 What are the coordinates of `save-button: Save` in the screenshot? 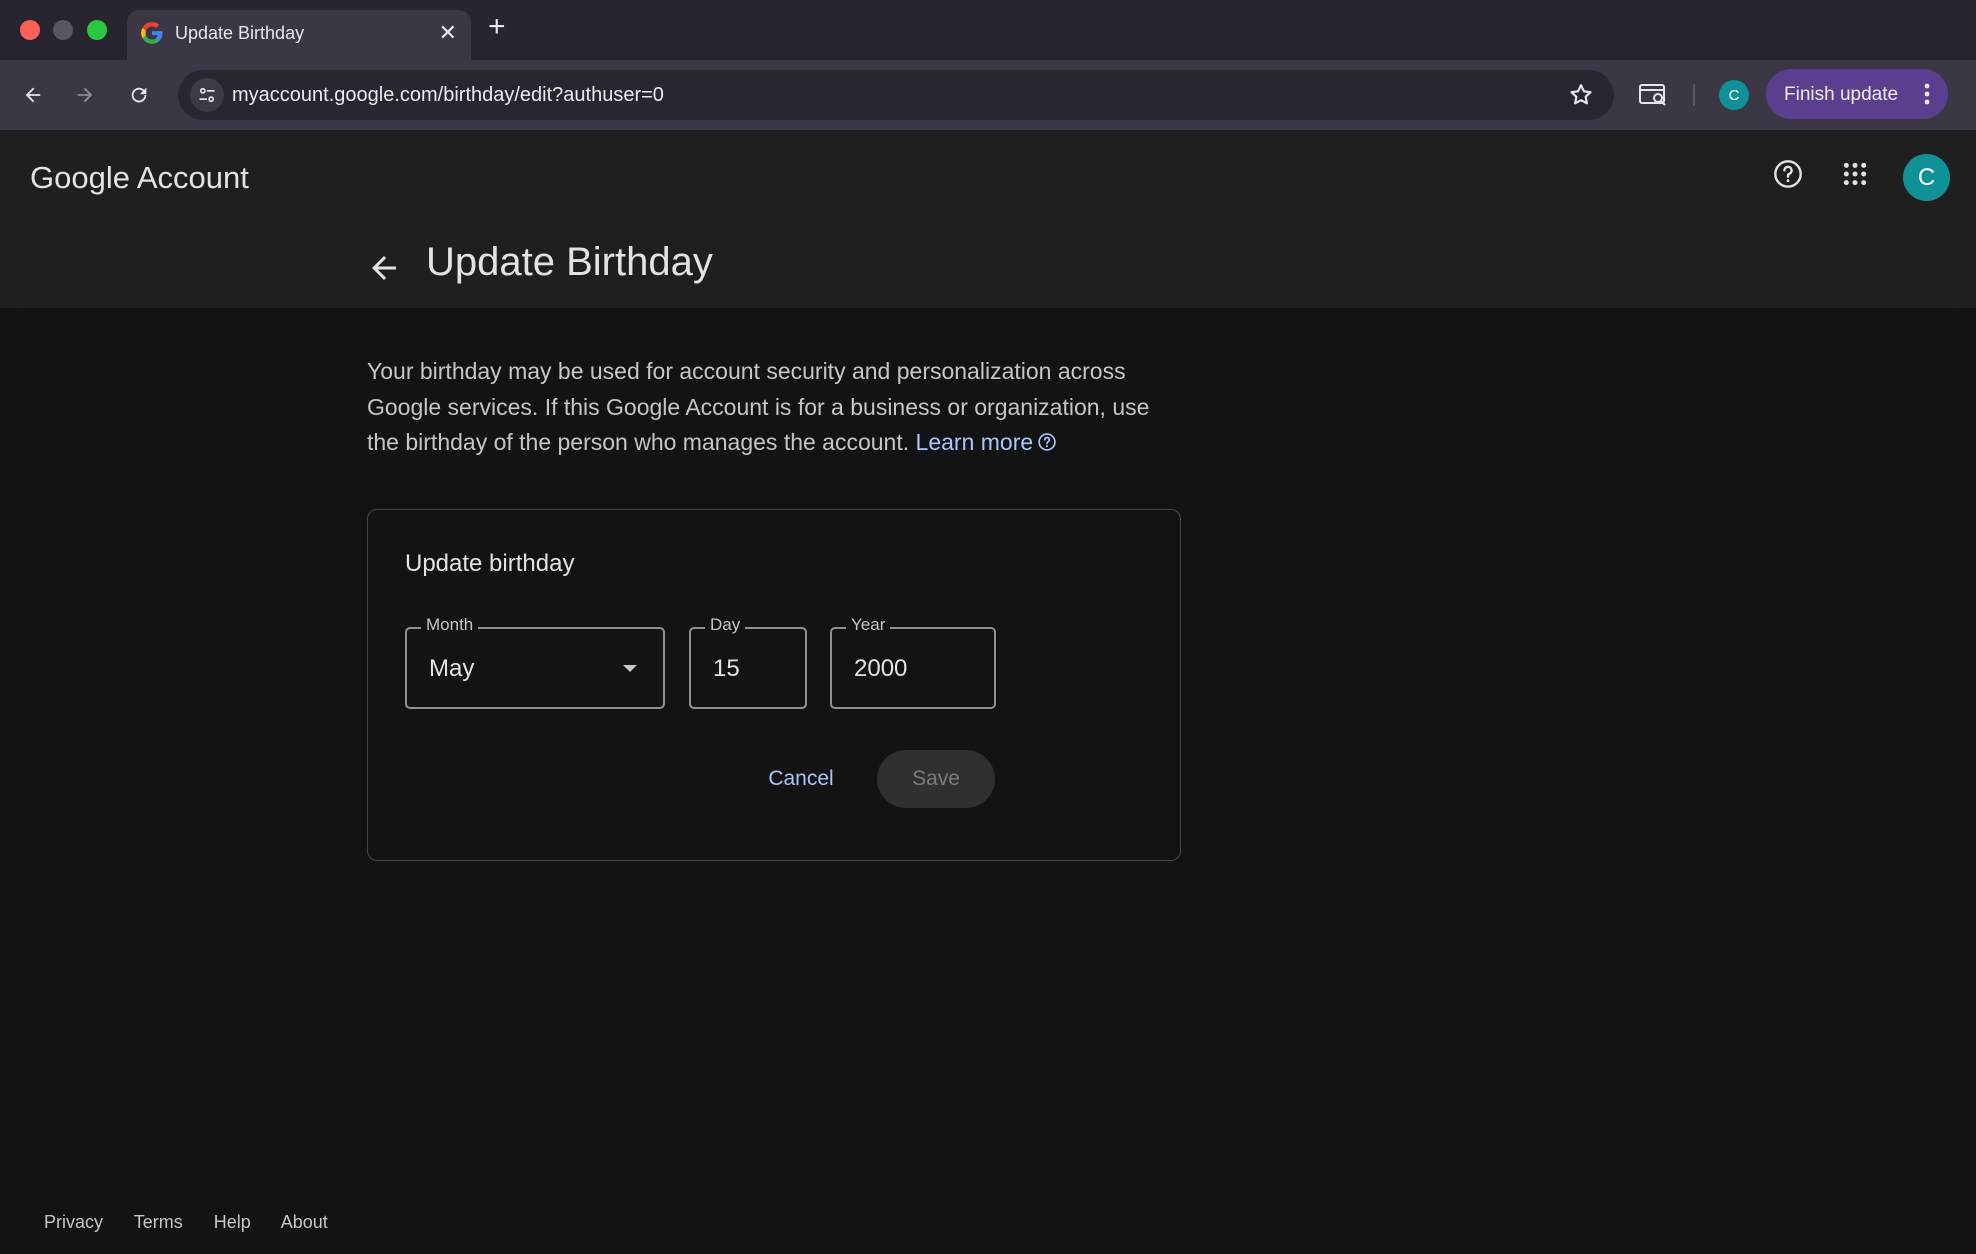 It's located at (936, 779).